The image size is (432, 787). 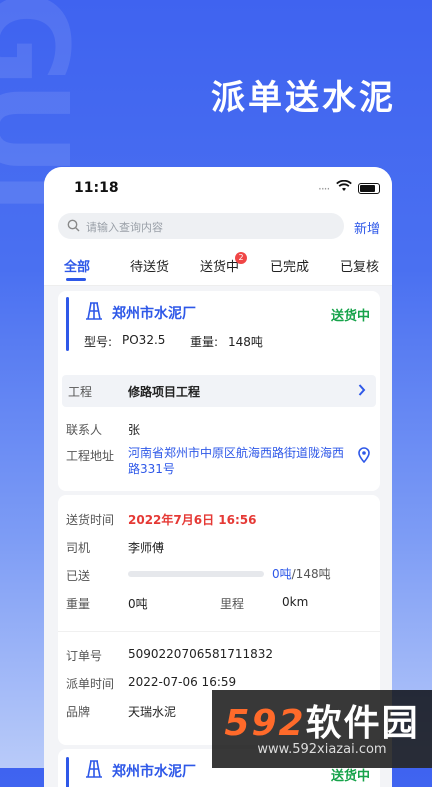 I want to click on address-value: 河南省郑州市中原区航海西路街道陇海西路331号, so click(x=241, y=461).